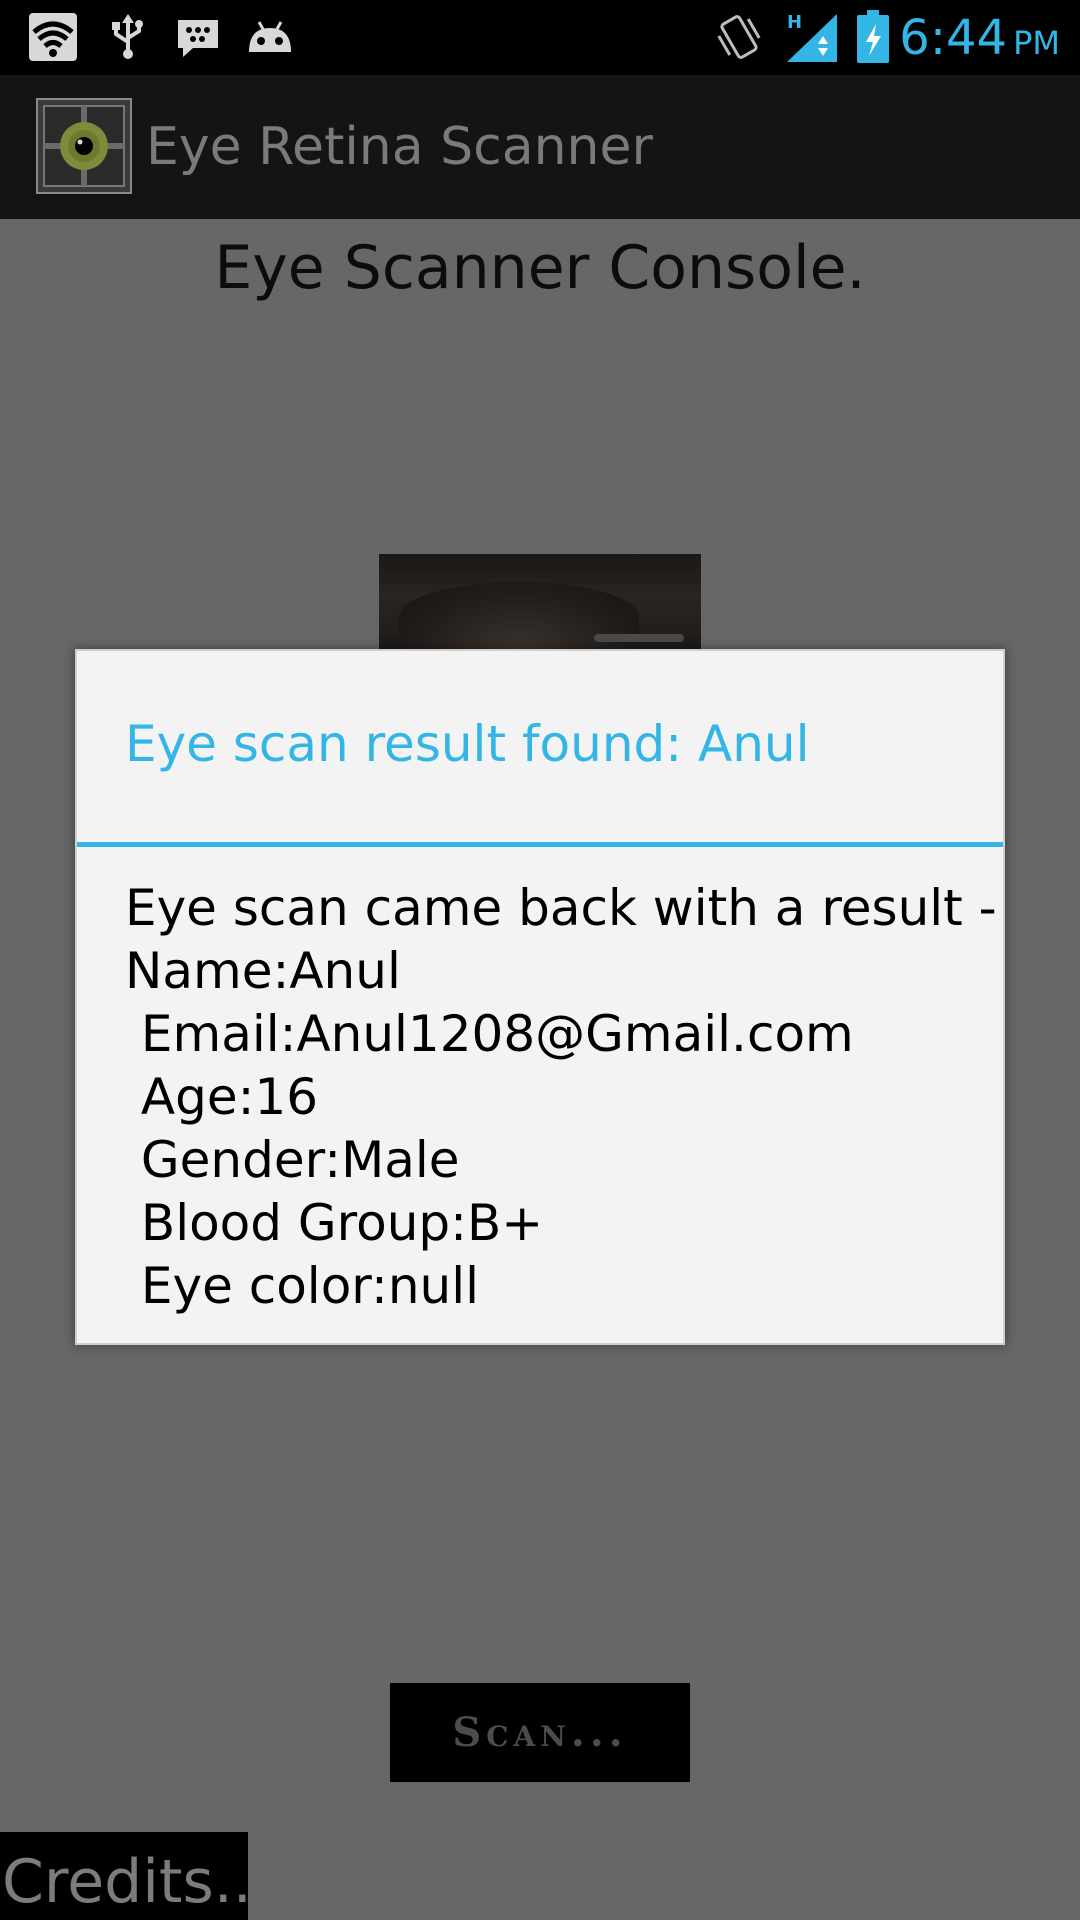  What do you see at coordinates (127, 36) in the screenshot?
I see `usb-icon` at bounding box center [127, 36].